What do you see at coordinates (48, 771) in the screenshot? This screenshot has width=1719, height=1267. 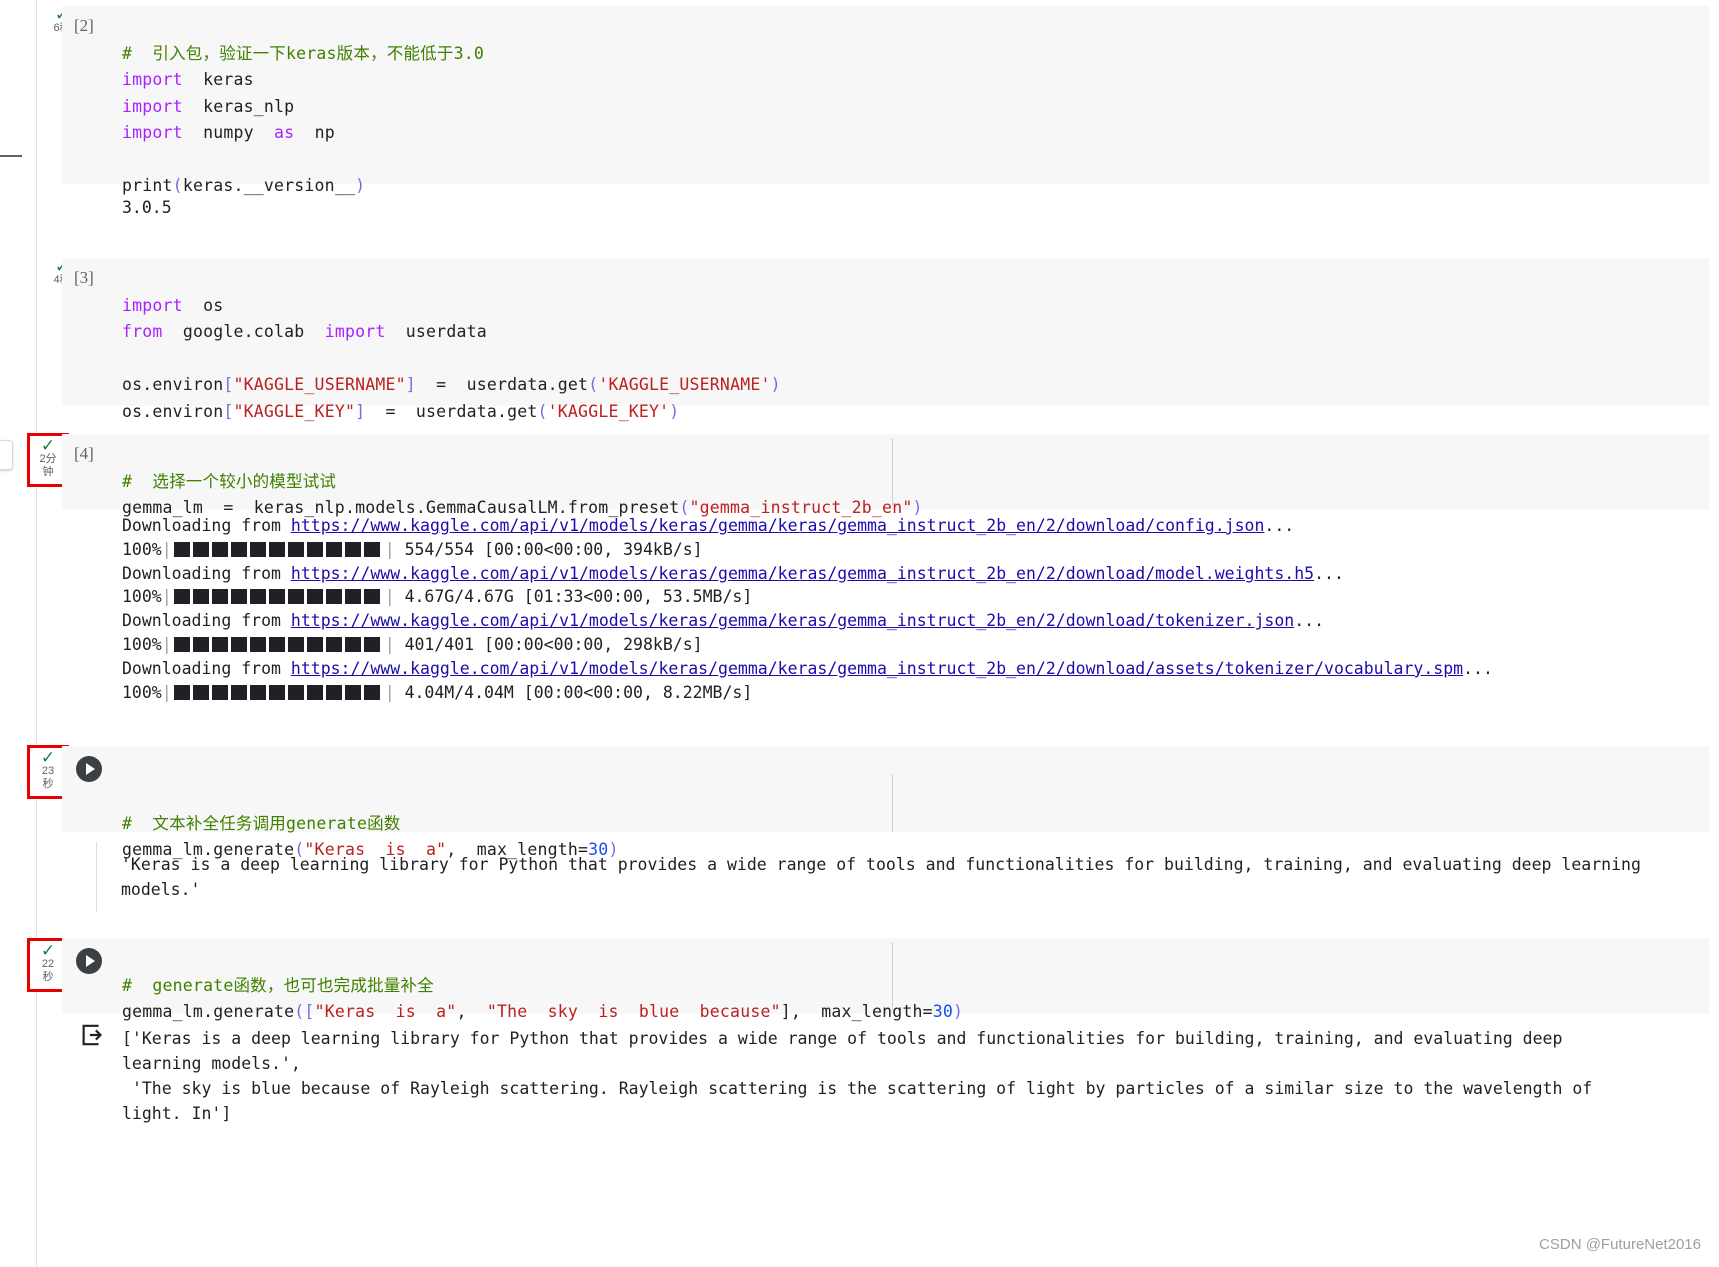 I see `execution-duration-line-1: 23` at bounding box center [48, 771].